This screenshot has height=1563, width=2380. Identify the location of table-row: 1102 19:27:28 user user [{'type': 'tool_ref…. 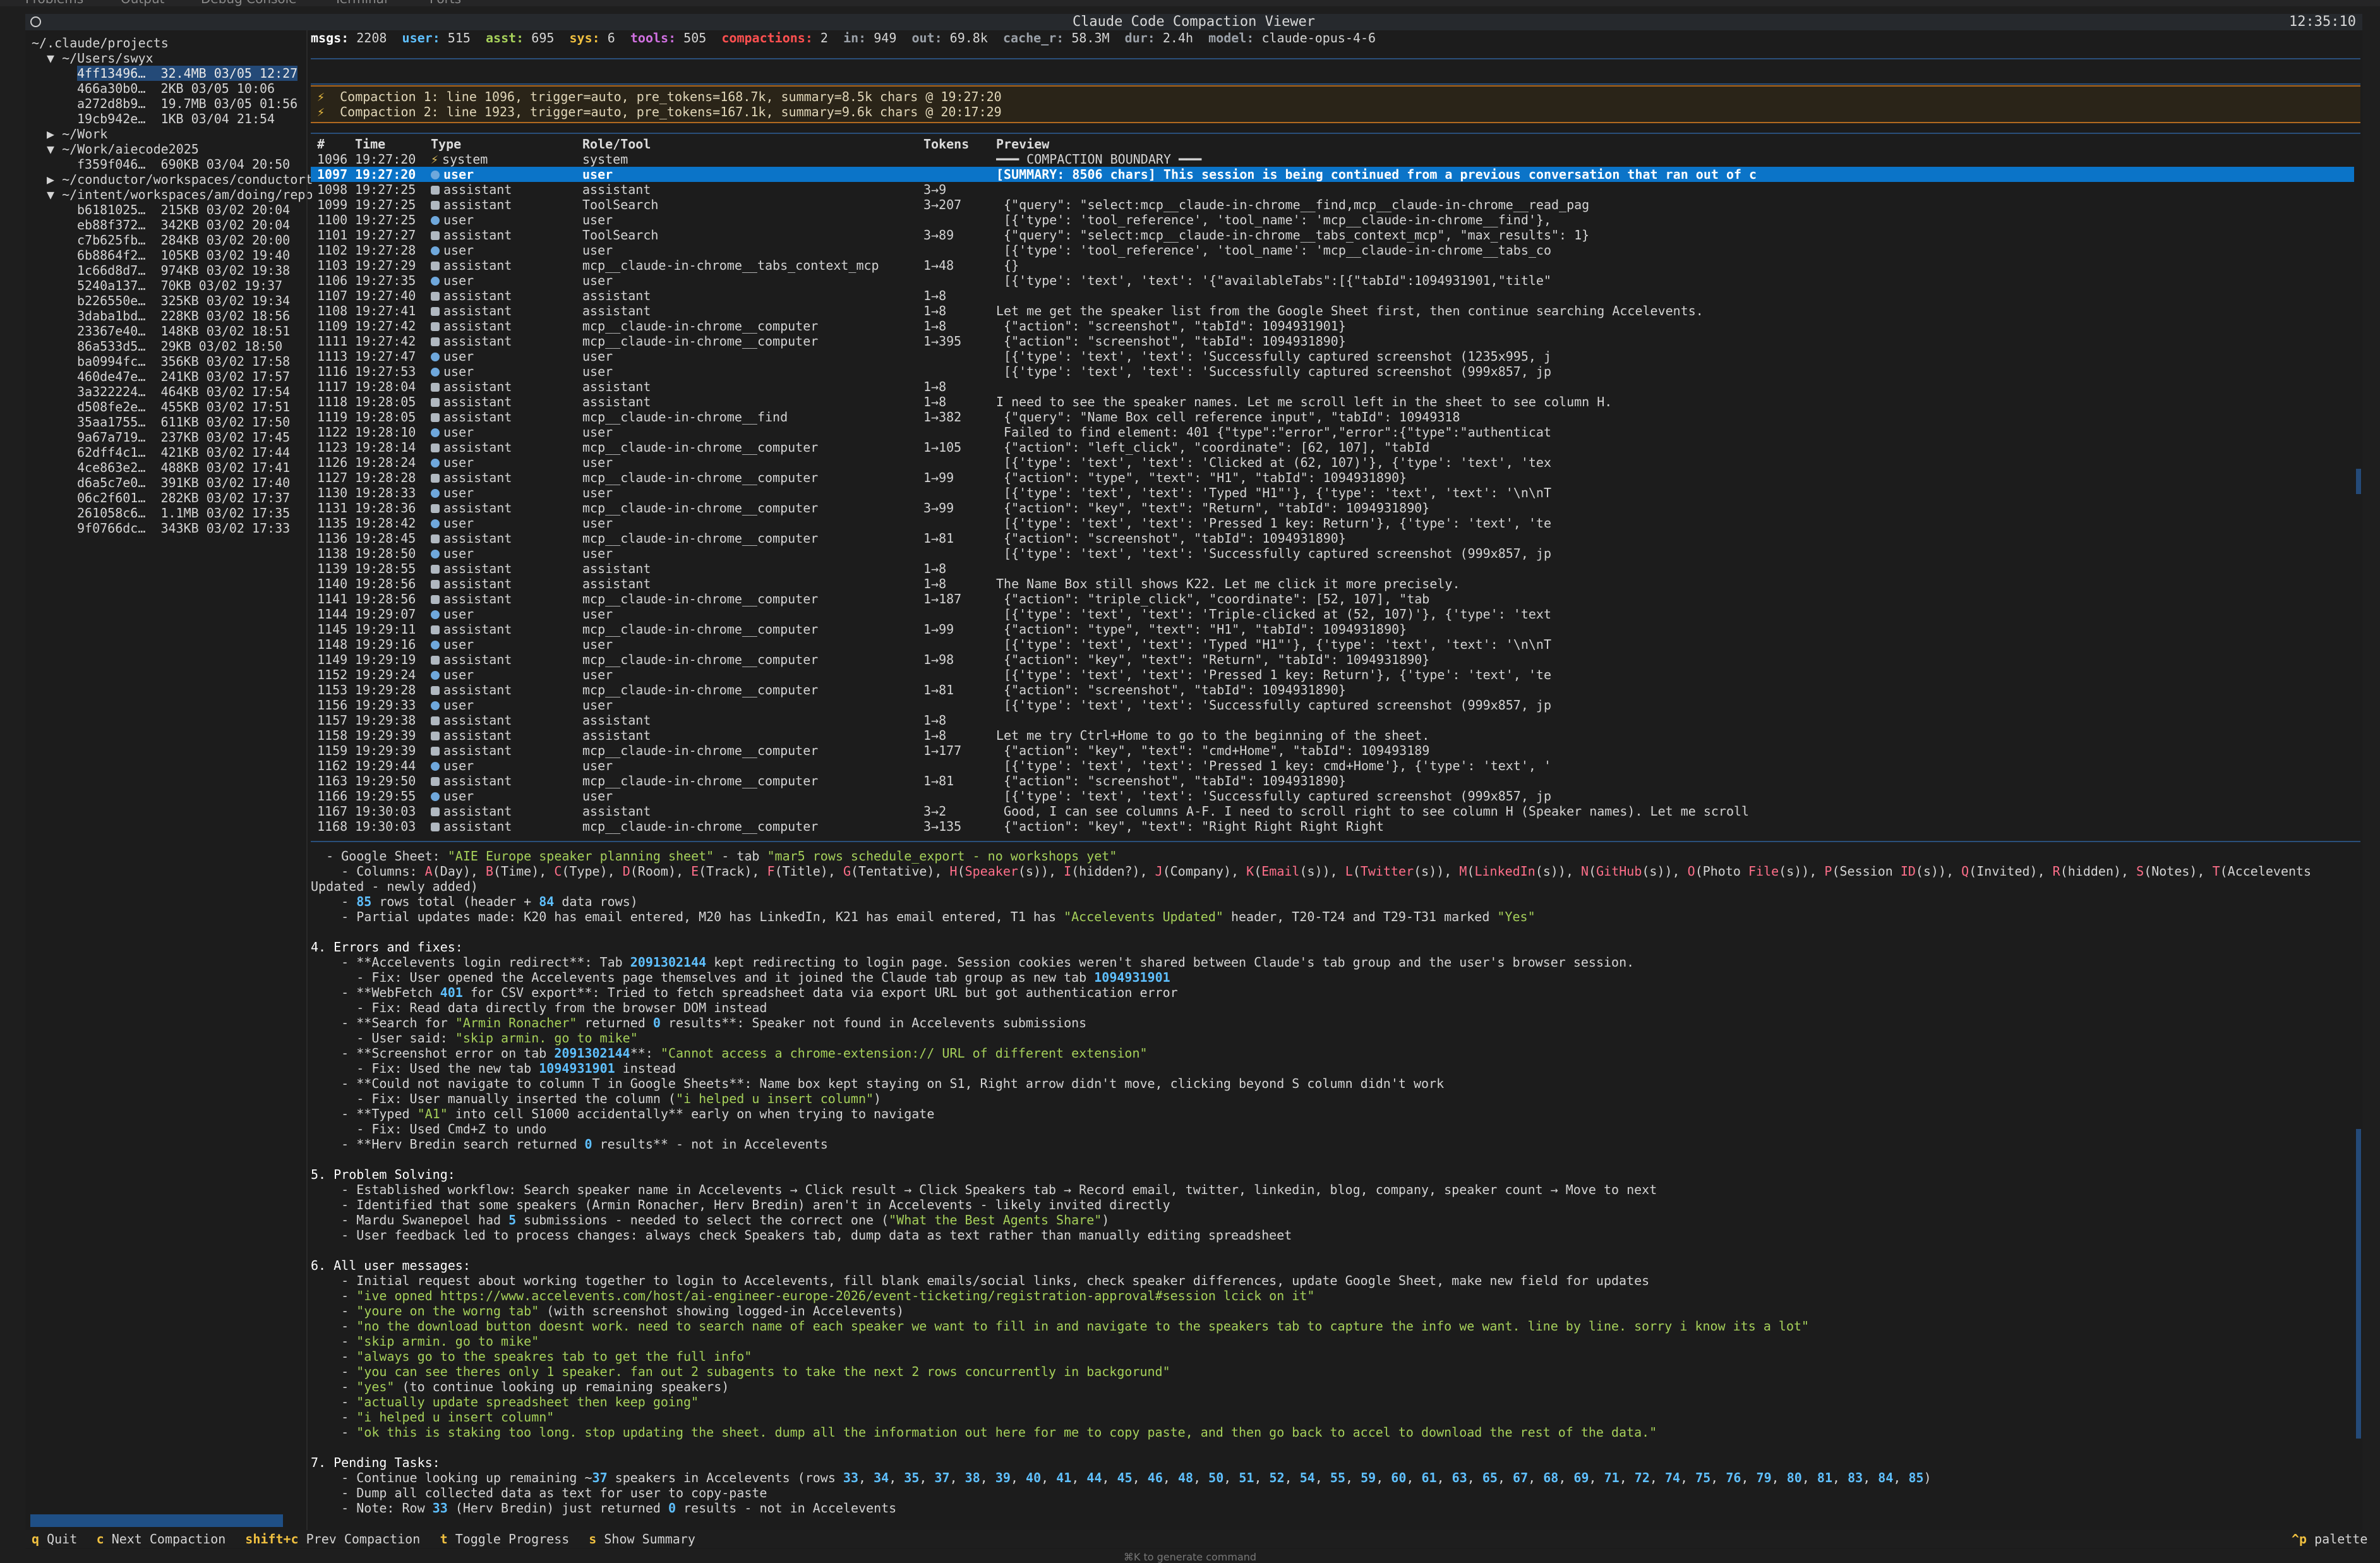
(1332, 250).